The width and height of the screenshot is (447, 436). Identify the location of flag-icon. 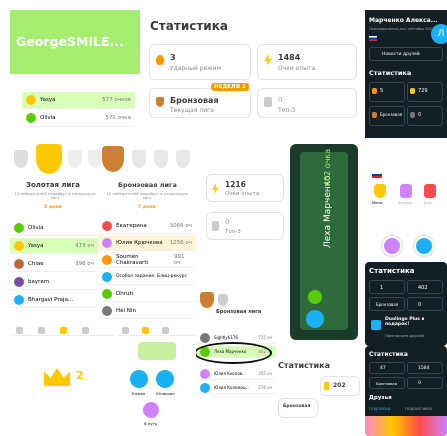
(373, 38).